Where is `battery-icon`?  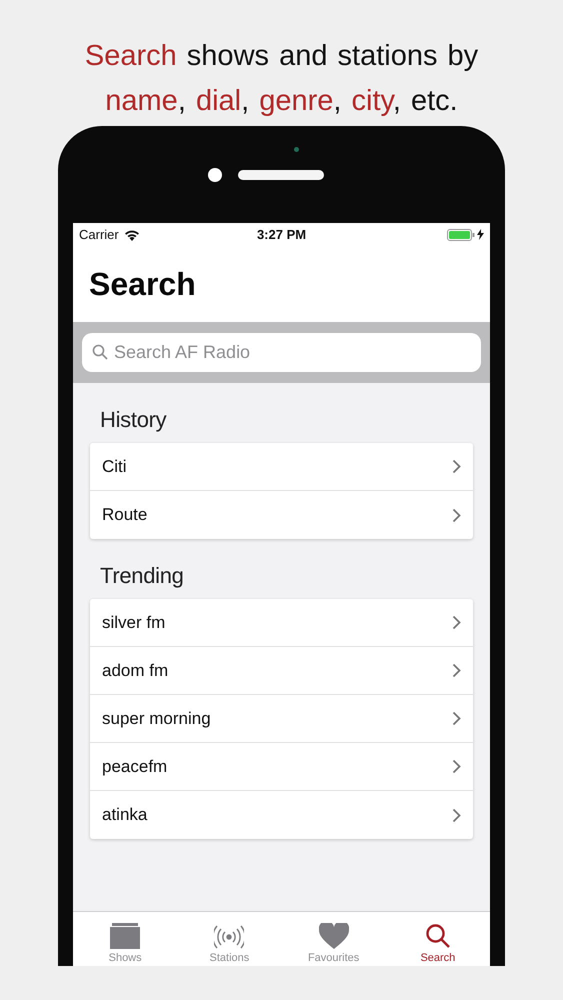
battery-icon is located at coordinates (461, 234).